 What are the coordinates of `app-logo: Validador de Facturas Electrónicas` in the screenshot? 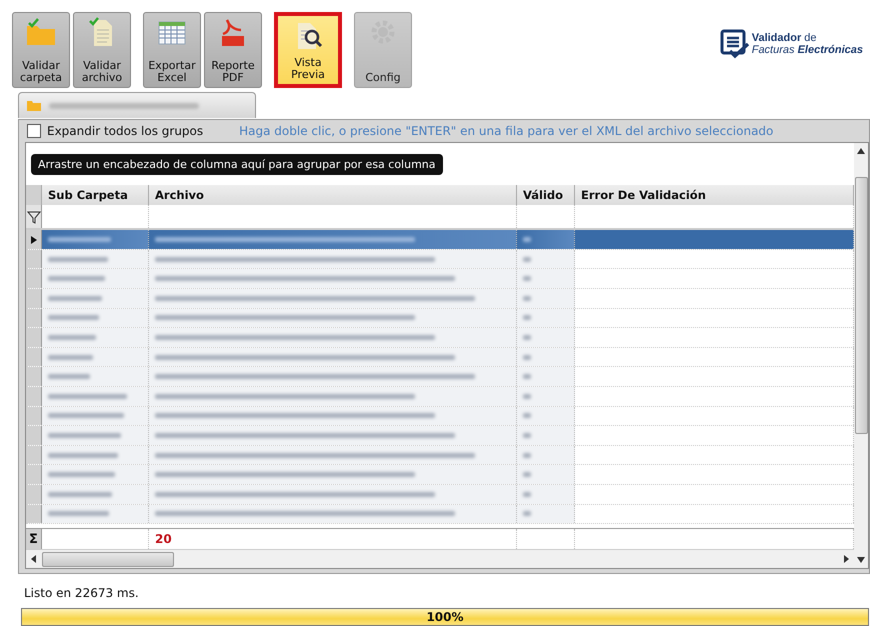 It's located at (791, 44).